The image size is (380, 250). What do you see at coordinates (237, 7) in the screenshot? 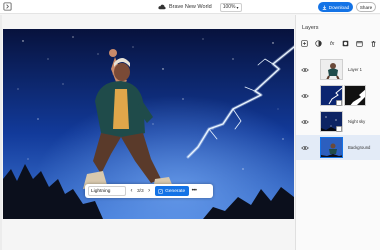
I see `chevron-down-icon: ▾` at bounding box center [237, 7].